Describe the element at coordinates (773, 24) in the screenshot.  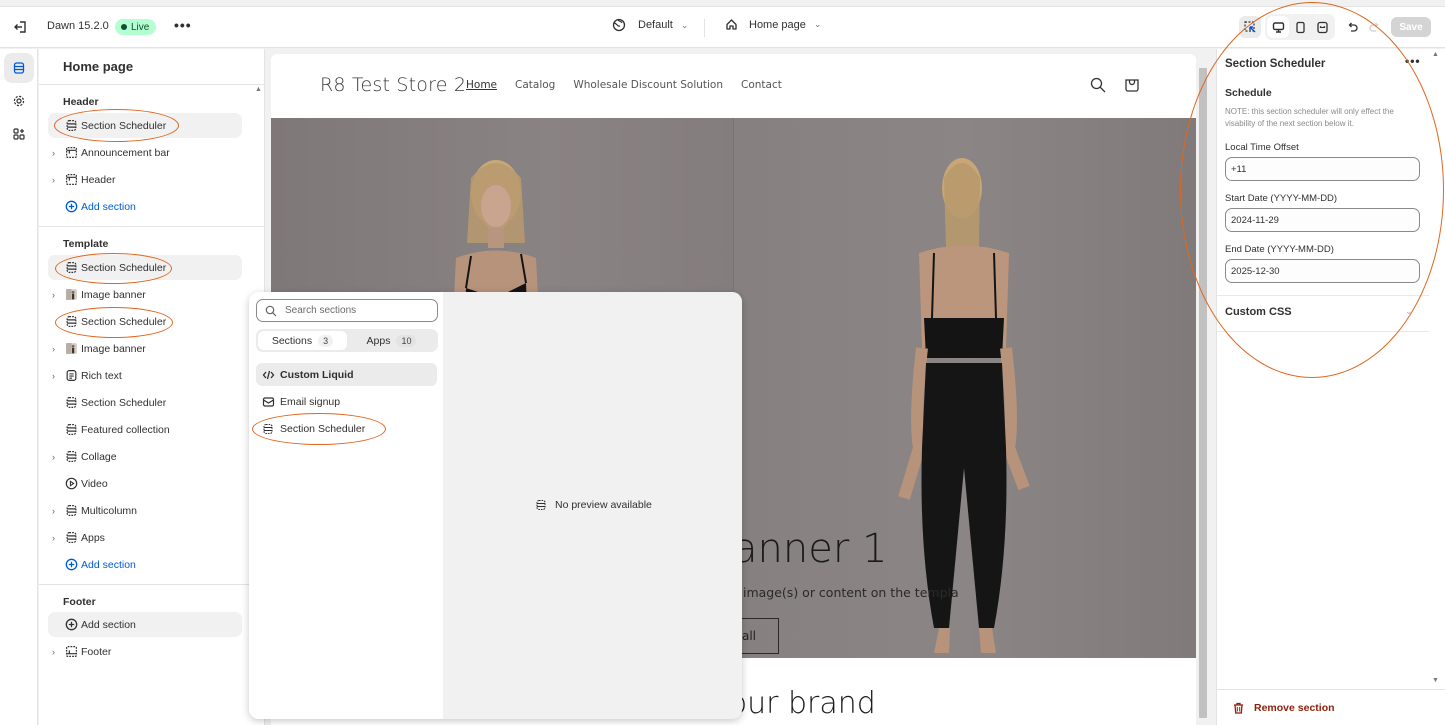
I see `page-selector: Home page ⌄` at that location.